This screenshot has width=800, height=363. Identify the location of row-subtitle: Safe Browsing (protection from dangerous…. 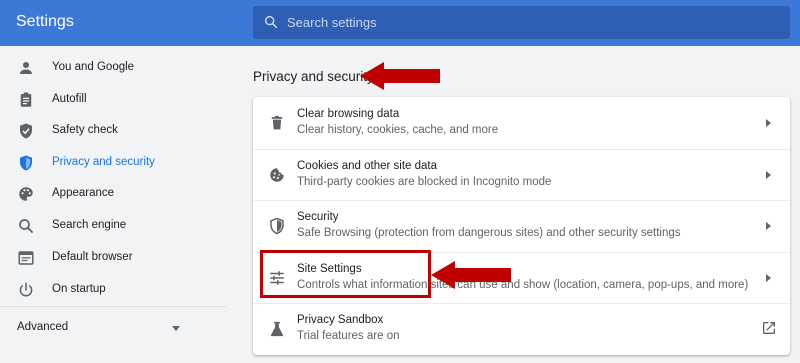
(489, 233).